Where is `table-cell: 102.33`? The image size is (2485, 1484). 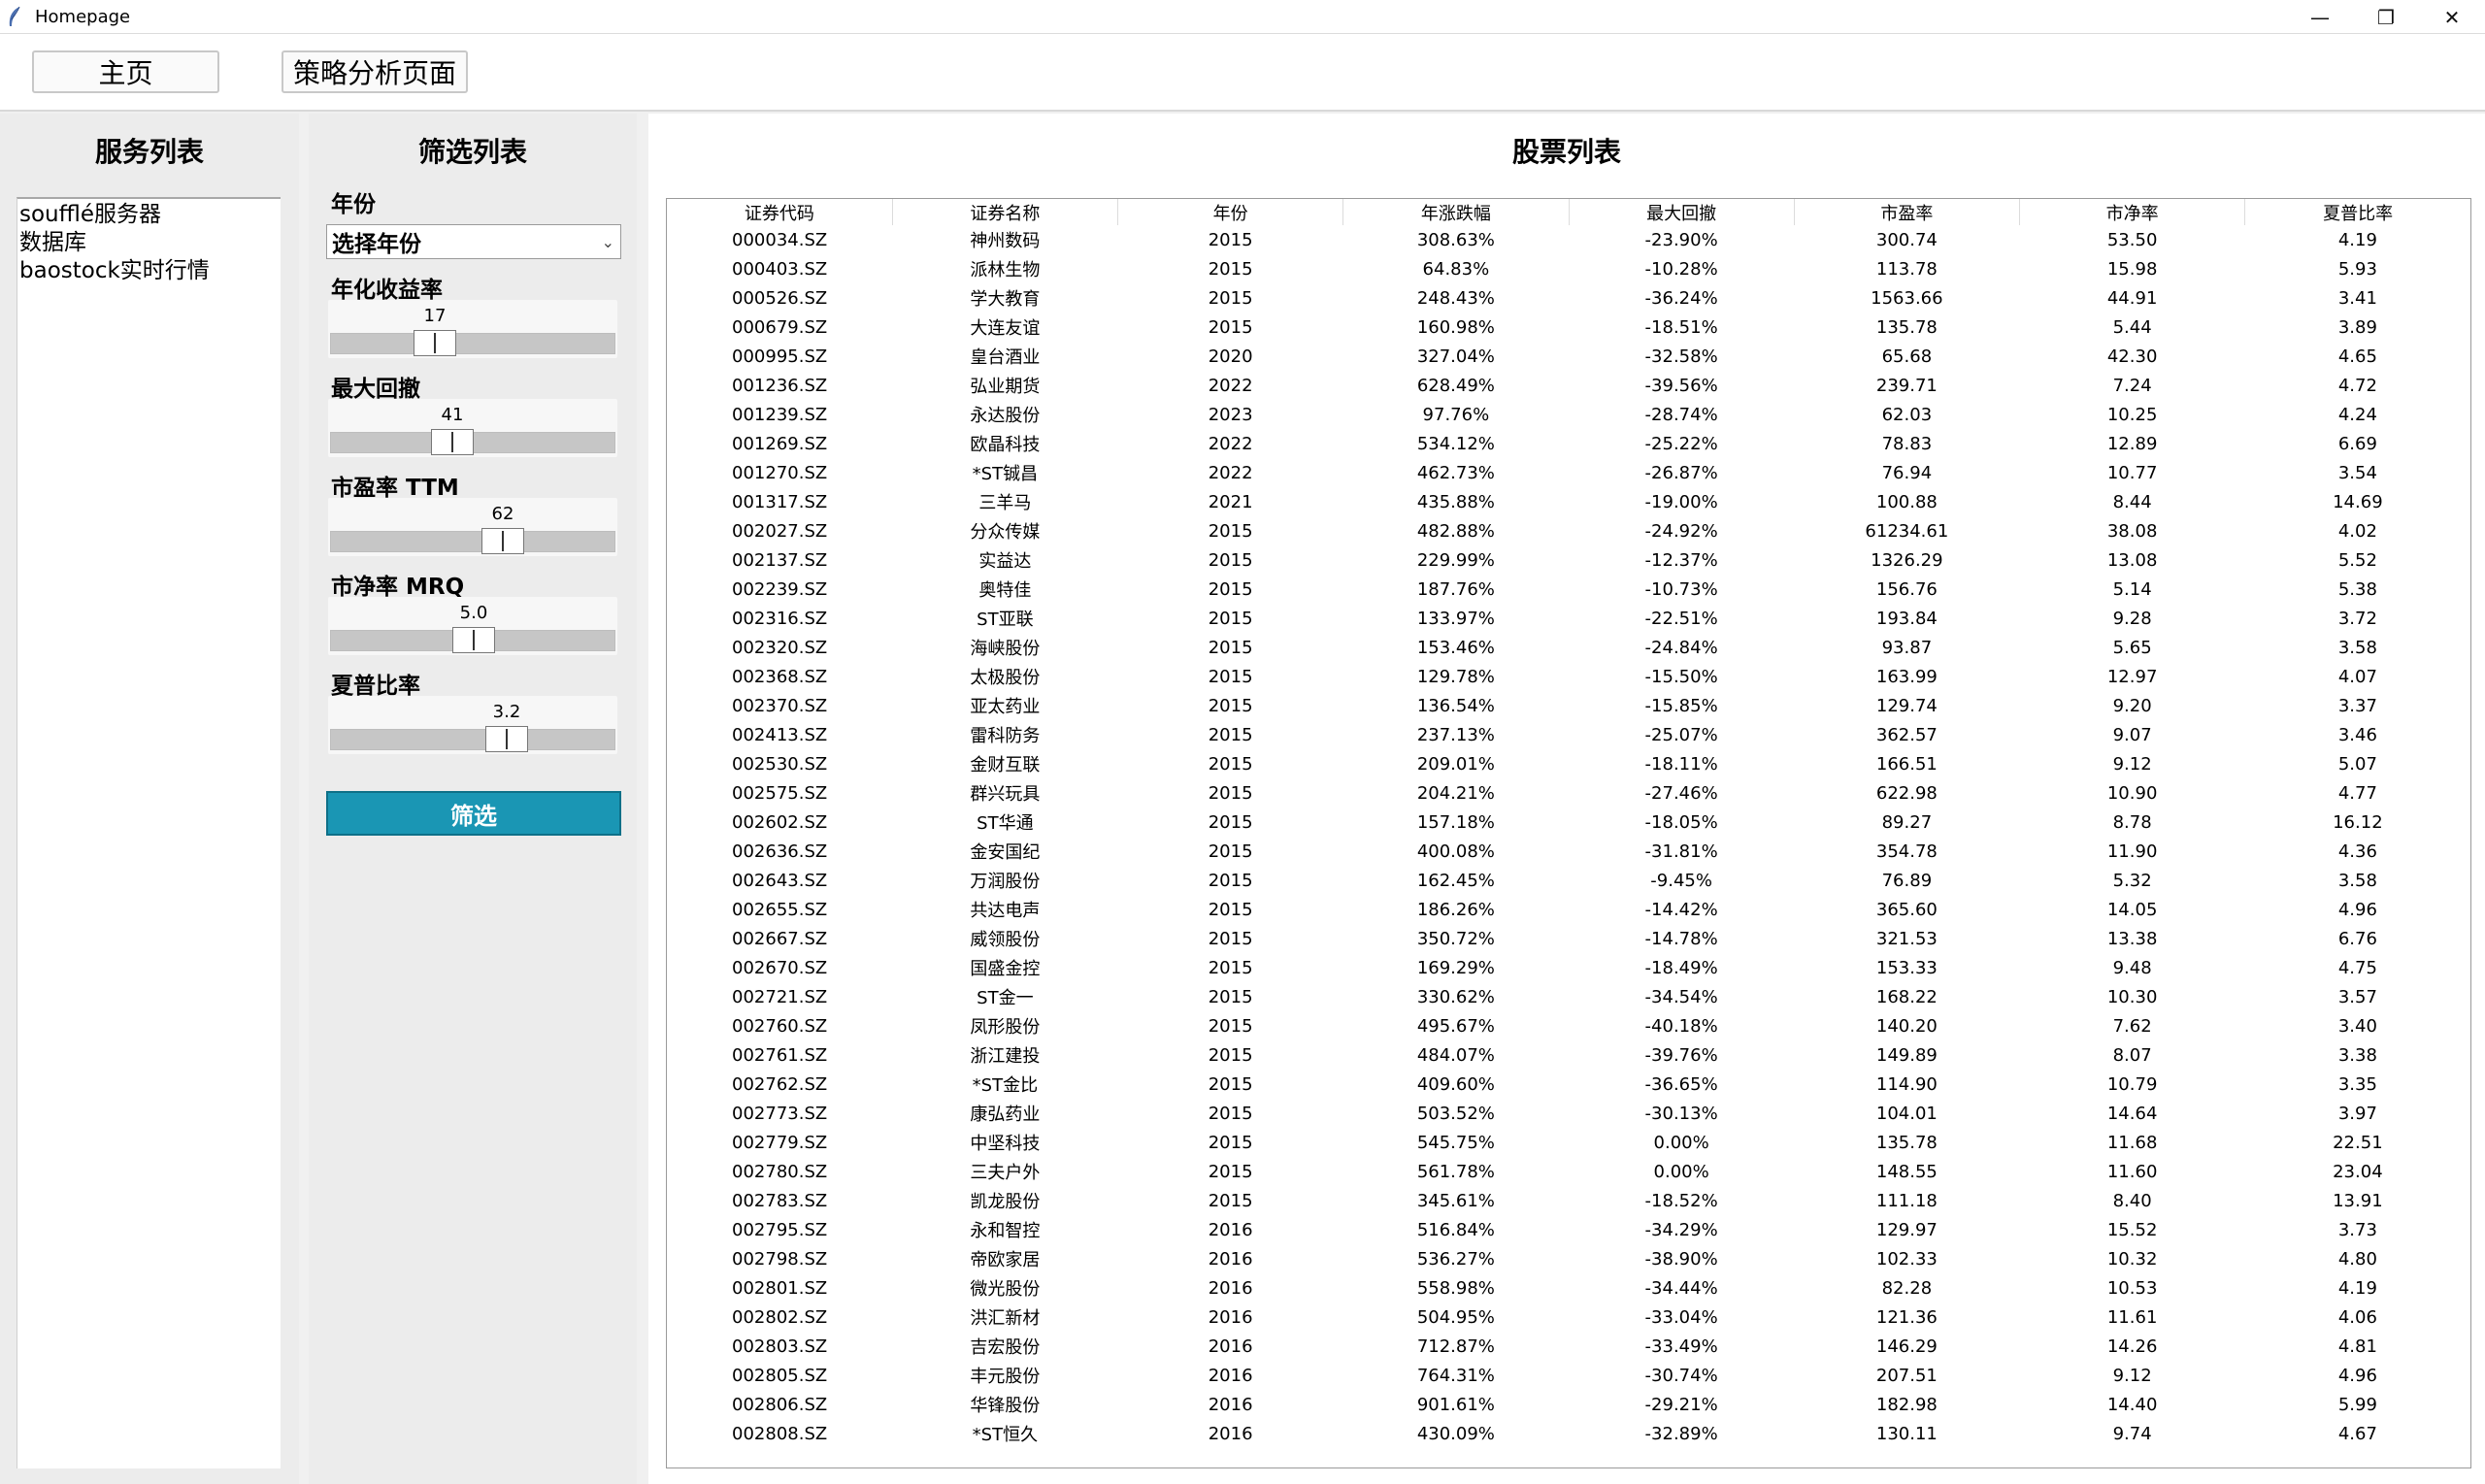
table-cell: 102.33 is located at coordinates (1907, 1259).